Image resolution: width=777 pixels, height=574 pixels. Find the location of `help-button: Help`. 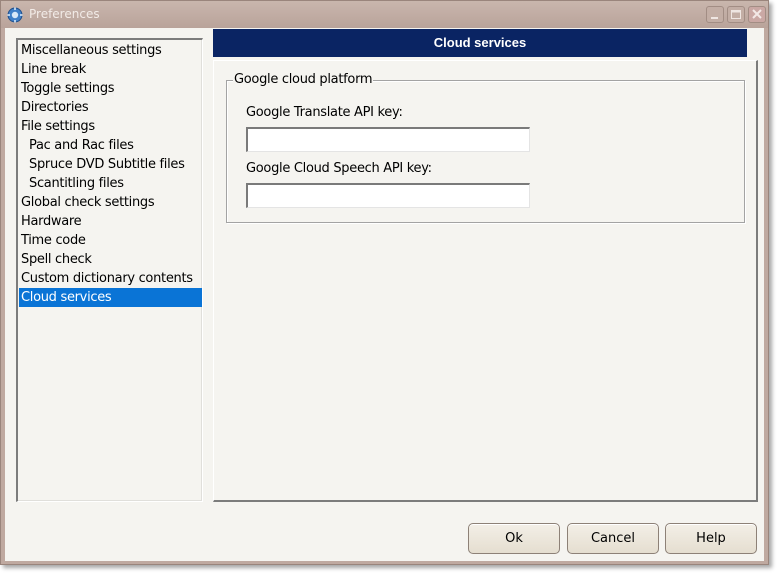

help-button: Help is located at coordinates (711, 538).